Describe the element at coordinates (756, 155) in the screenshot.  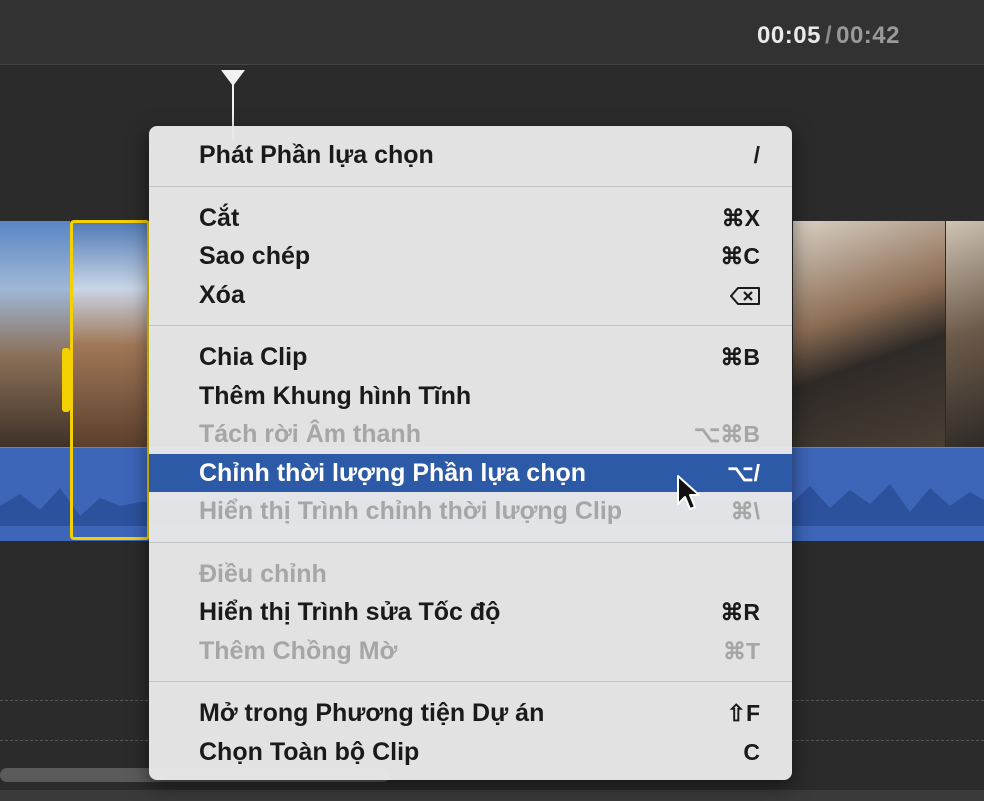
I see `menu-item-shortcut: /` at that location.